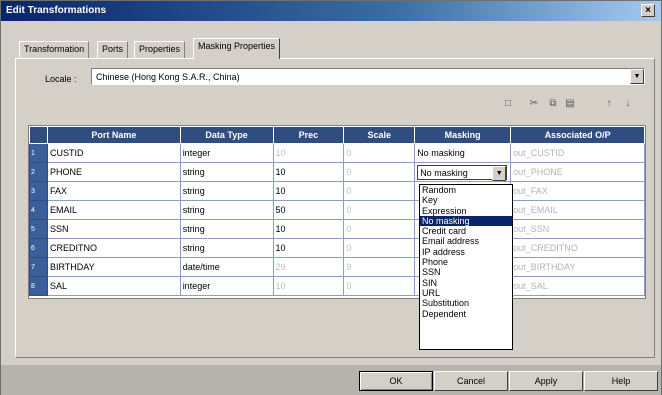 This screenshot has width=662, height=395. I want to click on masking-cell: No masking ▼, so click(463, 172).